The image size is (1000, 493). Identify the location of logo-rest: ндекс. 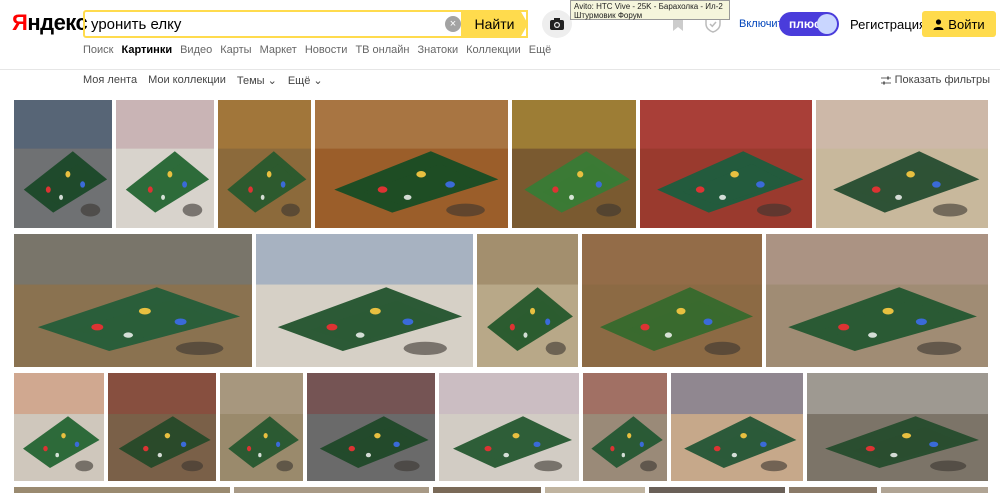
(57, 22).